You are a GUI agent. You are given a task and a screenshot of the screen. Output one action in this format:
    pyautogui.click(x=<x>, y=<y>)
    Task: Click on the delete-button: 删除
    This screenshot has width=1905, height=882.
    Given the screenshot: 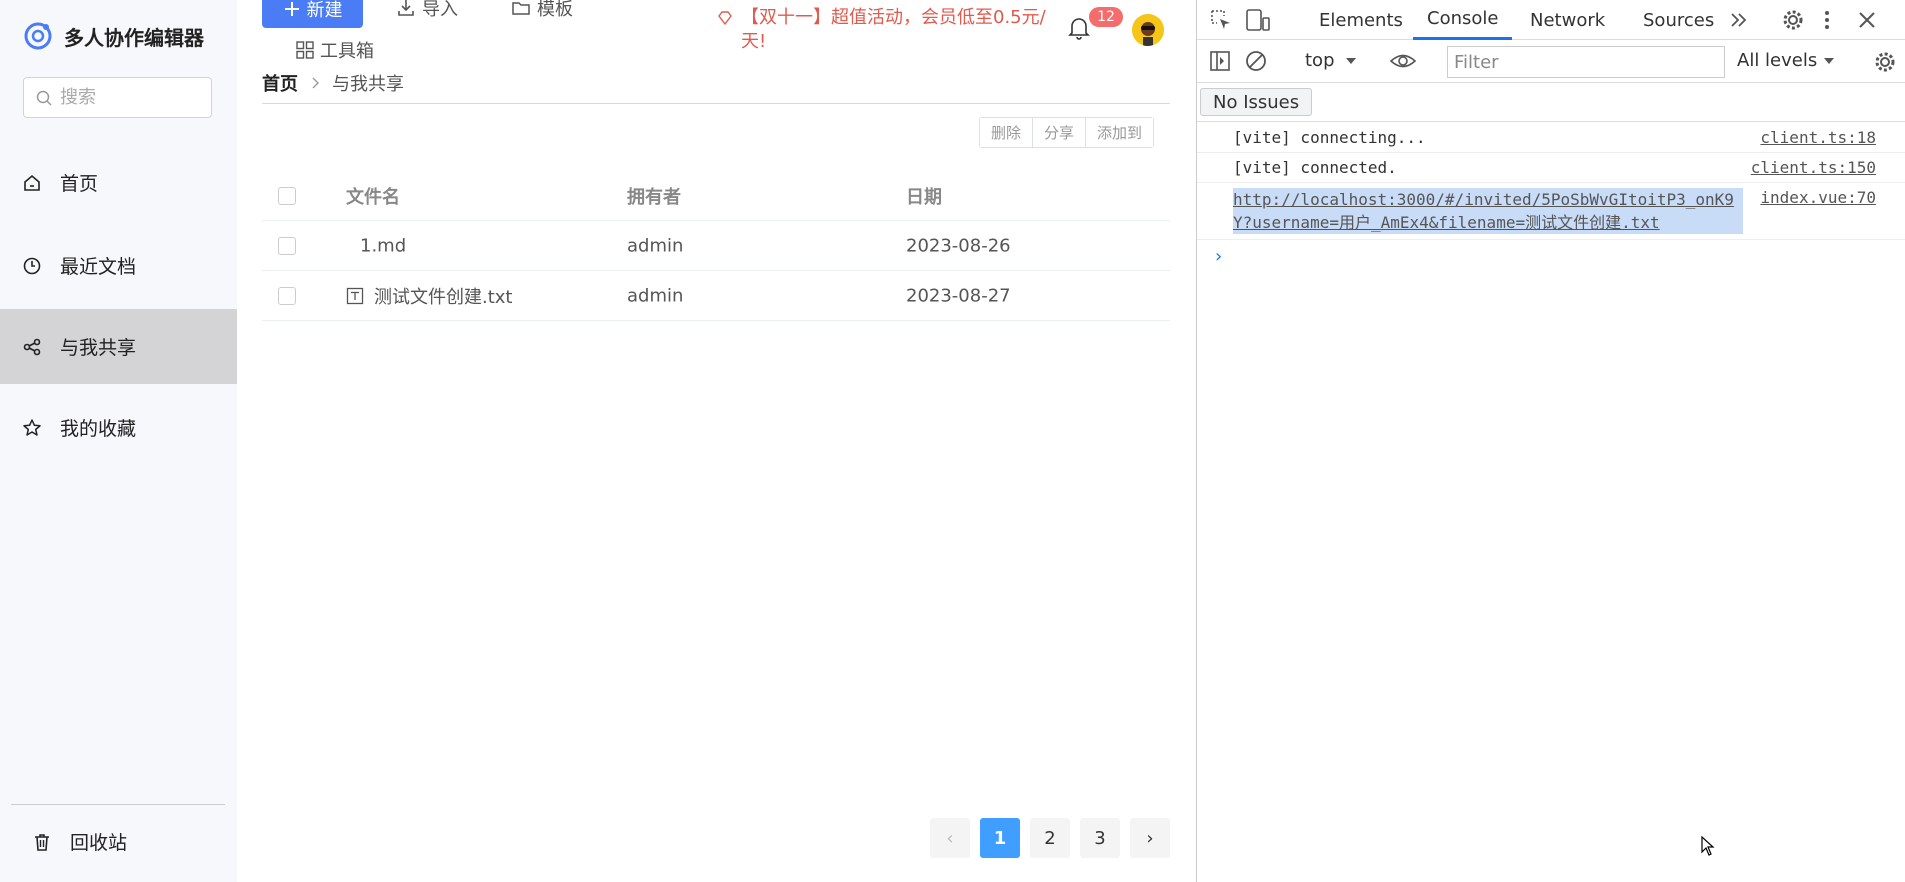 What is the action you would take?
    pyautogui.click(x=1007, y=132)
    